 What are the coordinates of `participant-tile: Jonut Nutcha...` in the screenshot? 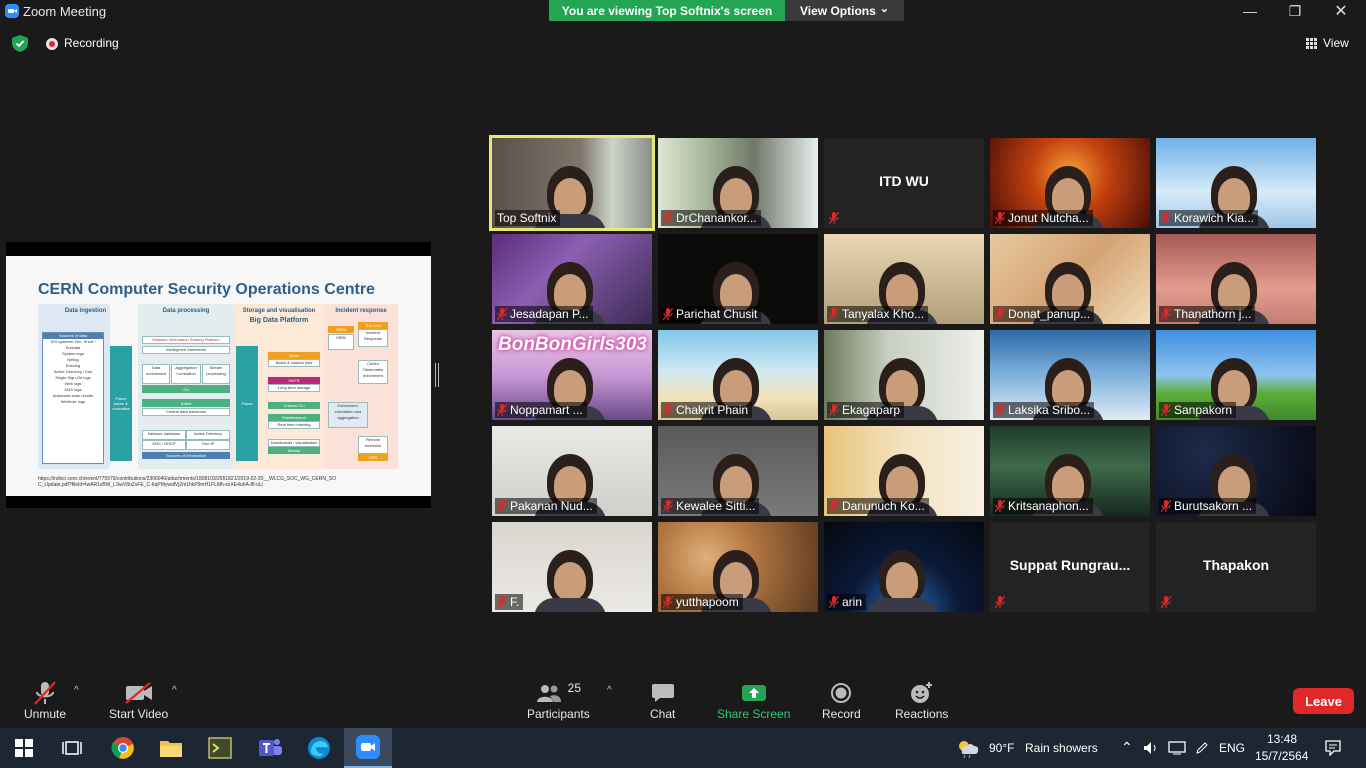 It's located at (1070, 183).